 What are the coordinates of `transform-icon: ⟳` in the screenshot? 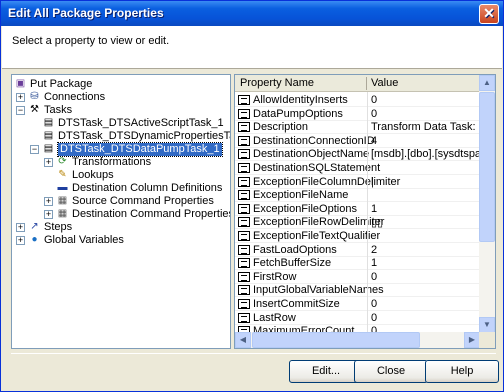 It's located at (62, 161).